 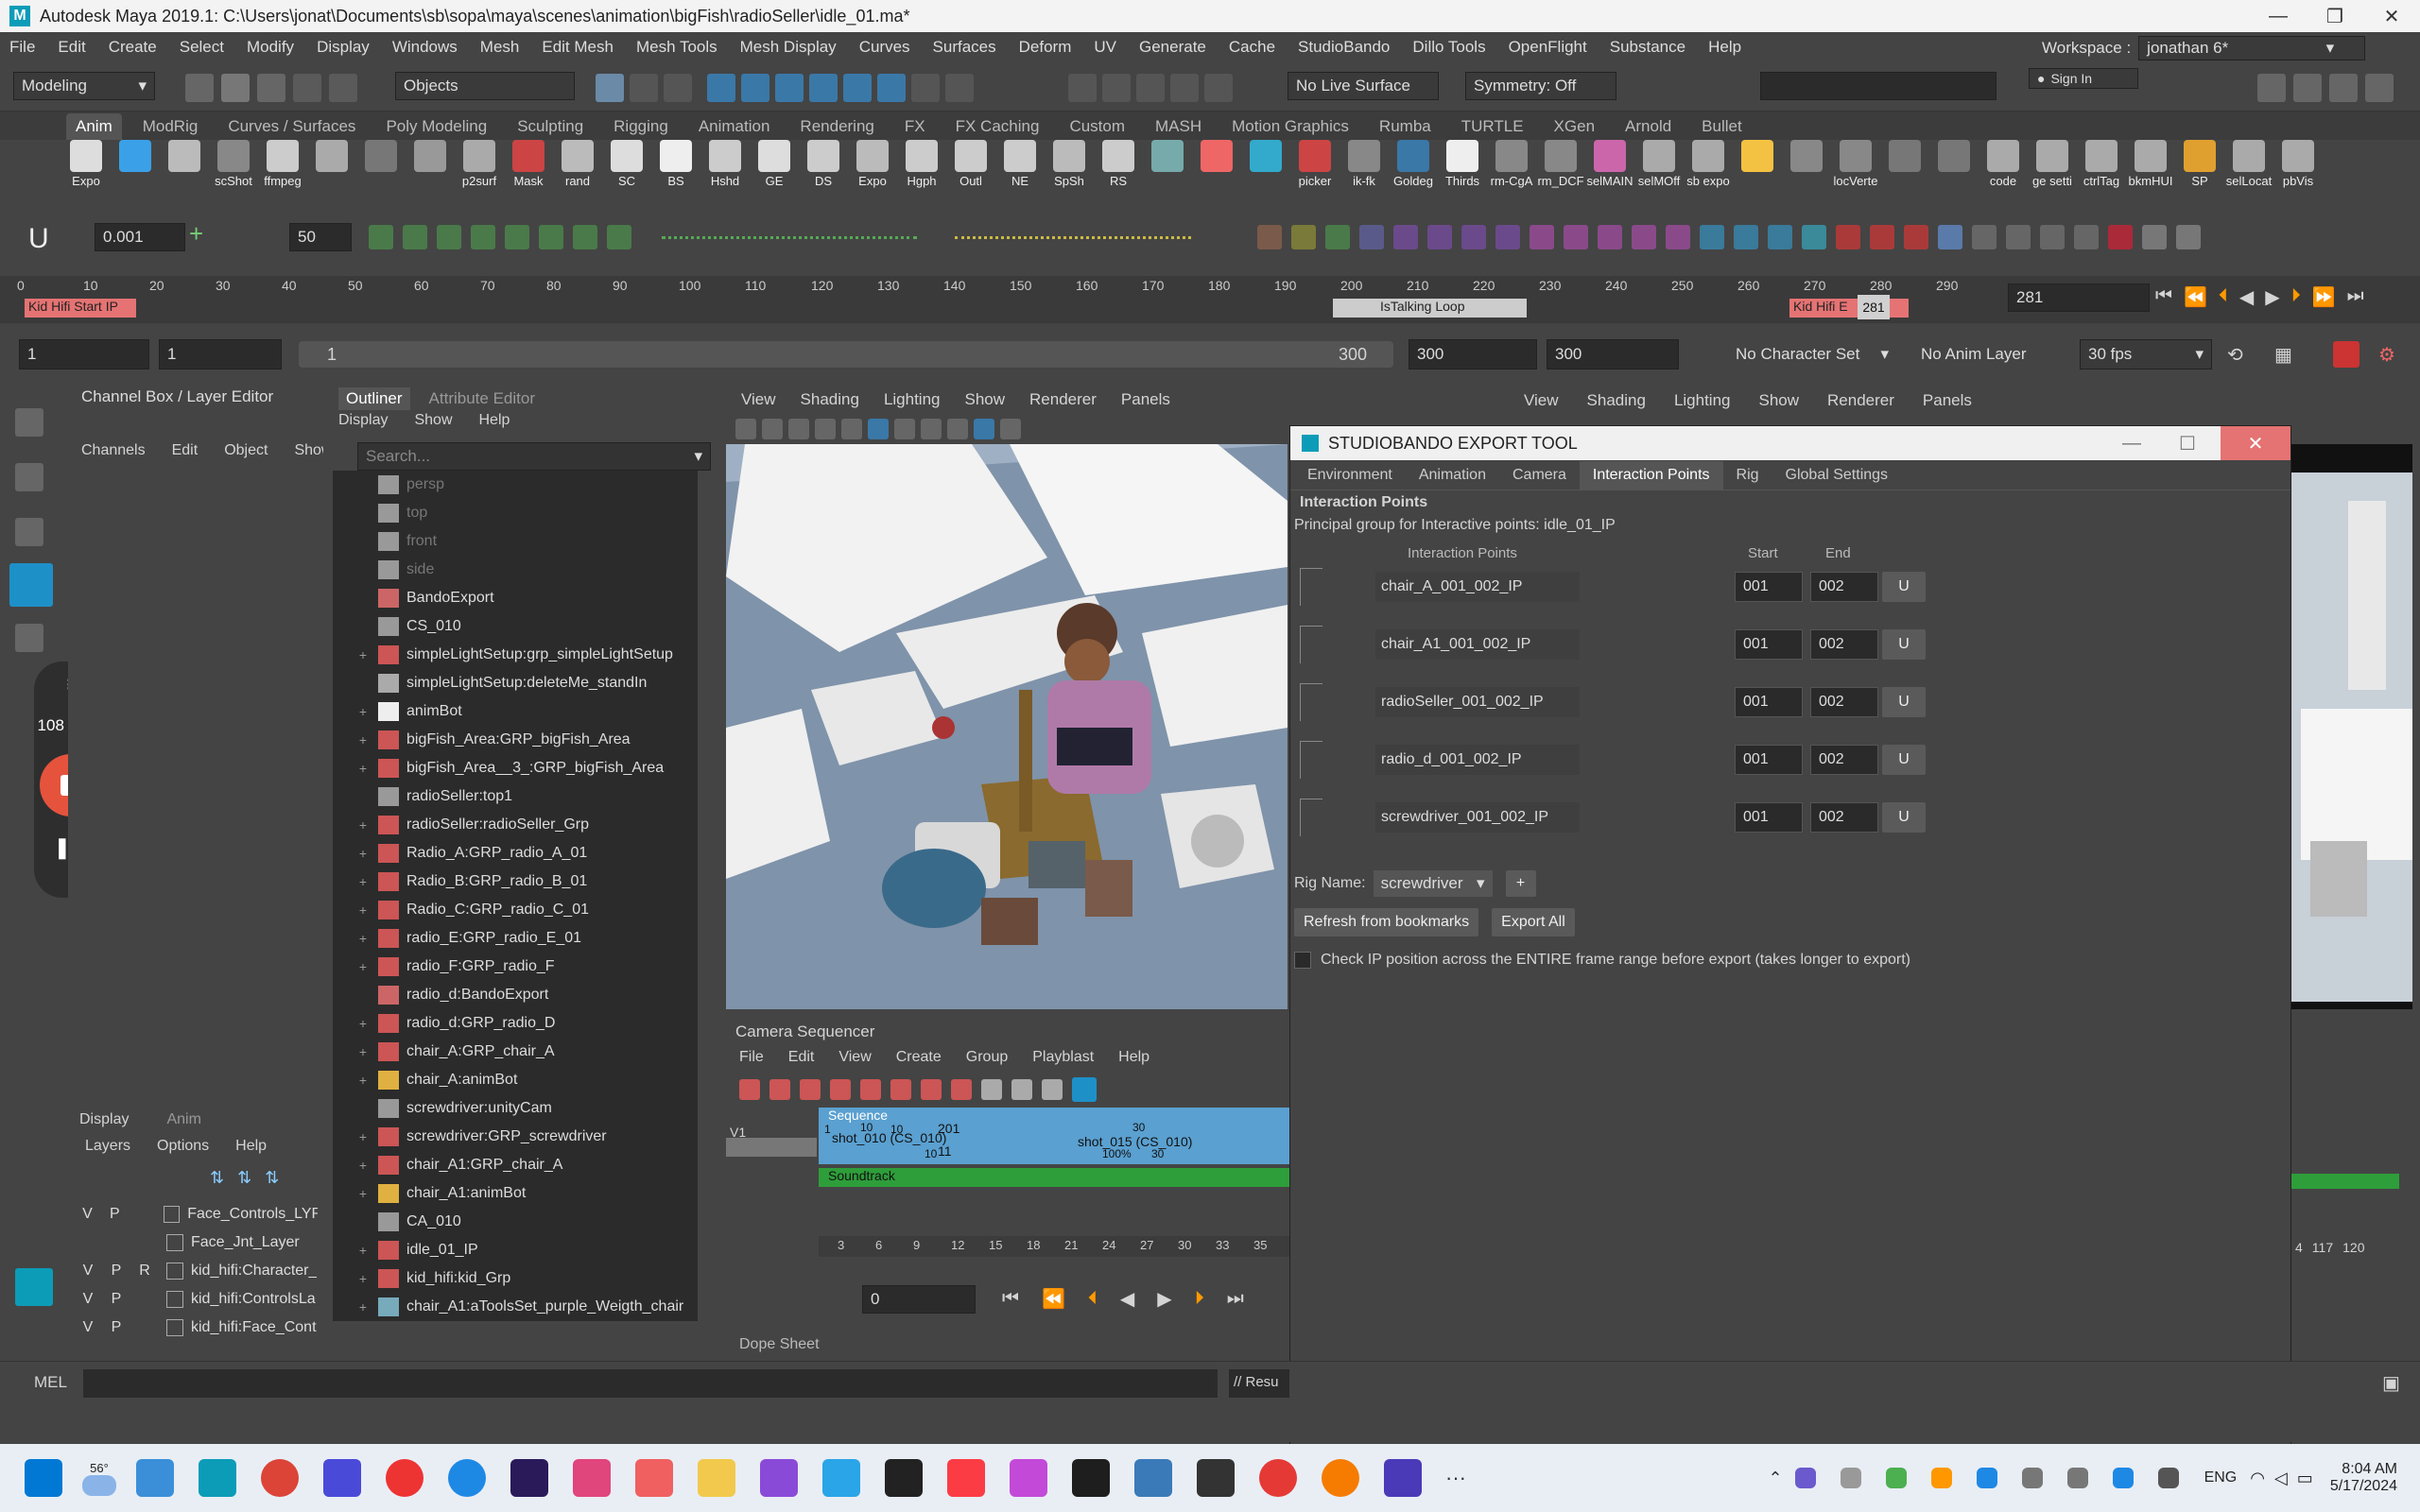 What do you see at coordinates (433, 420) in the screenshot?
I see `show-menu: Show` at bounding box center [433, 420].